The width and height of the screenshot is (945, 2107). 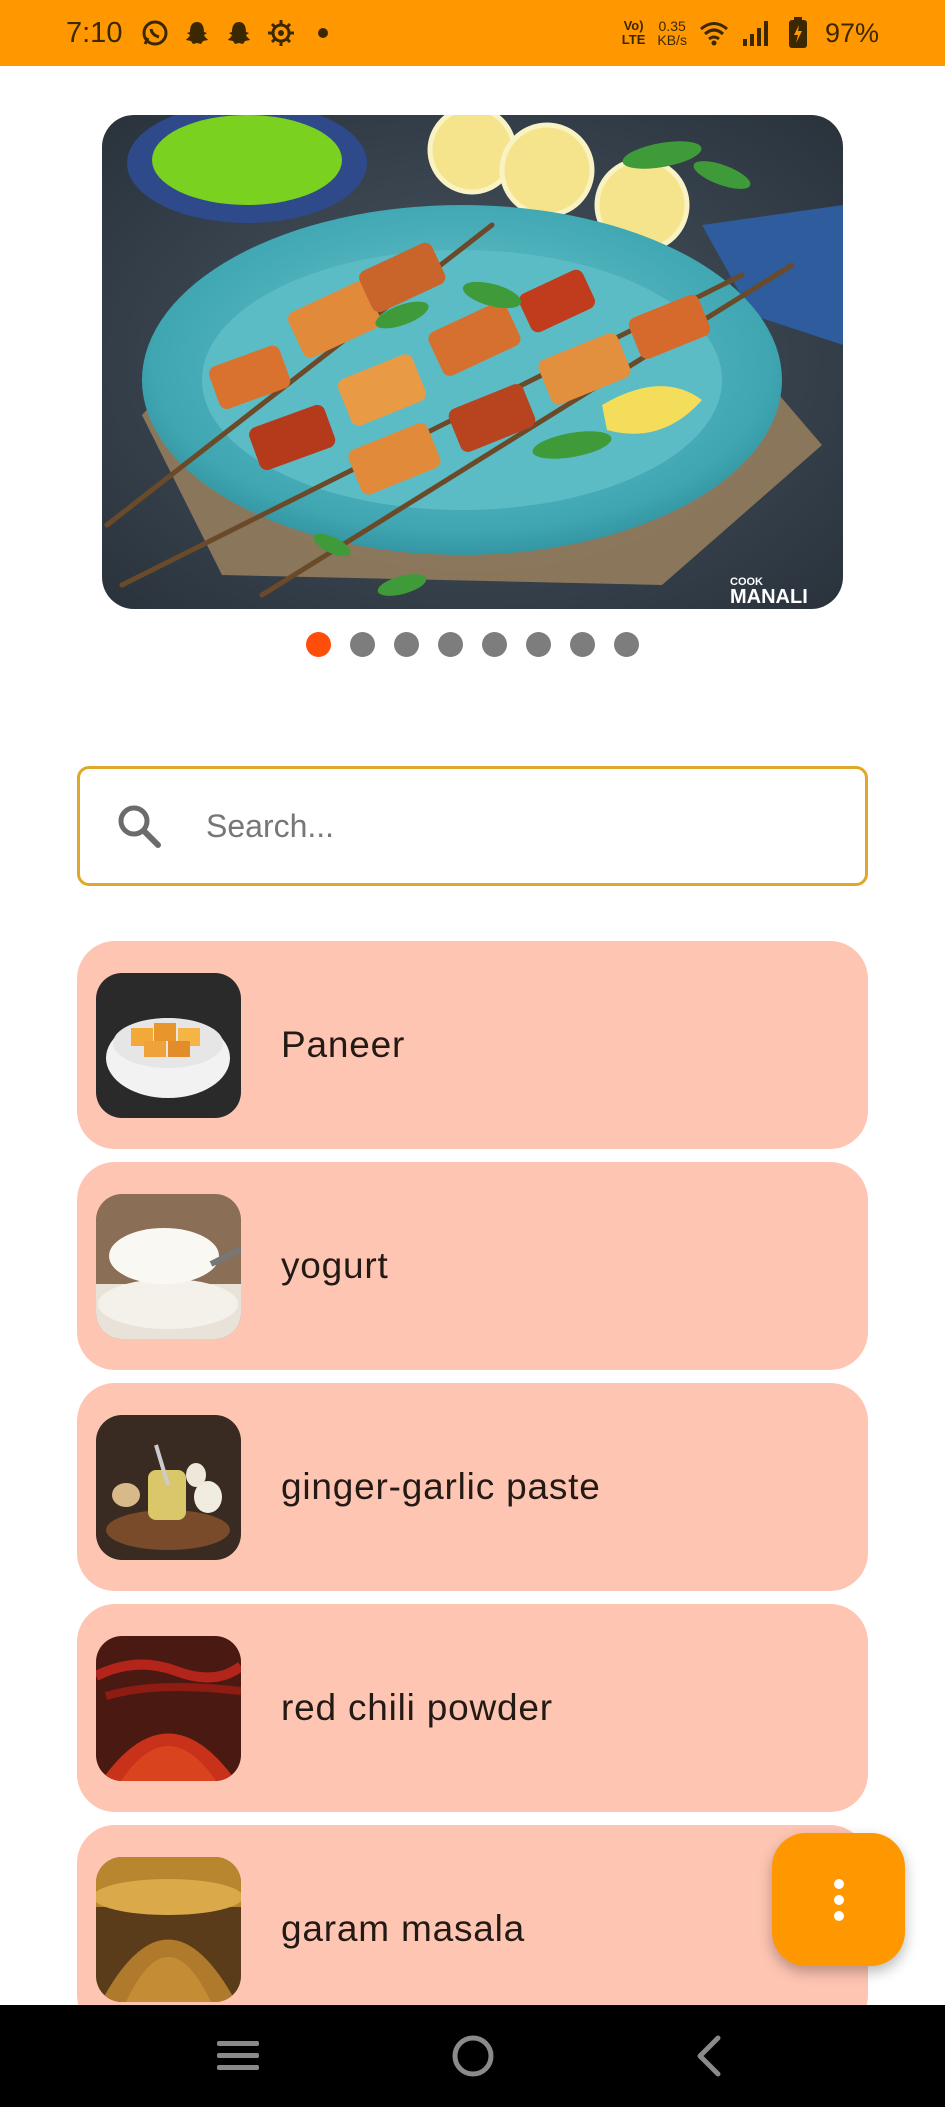 I want to click on signal-icon, so click(x=756, y=33).